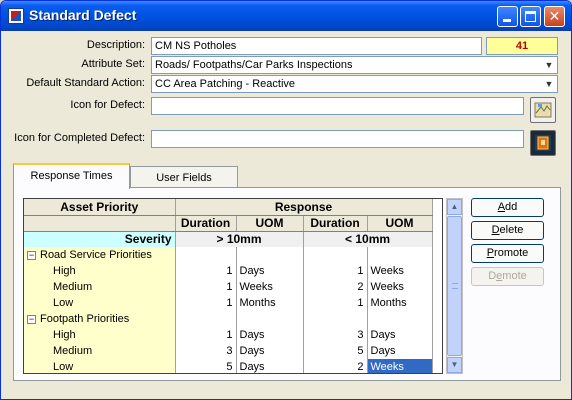  What do you see at coordinates (337, 139) in the screenshot?
I see `icon-for-completed-field` at bounding box center [337, 139].